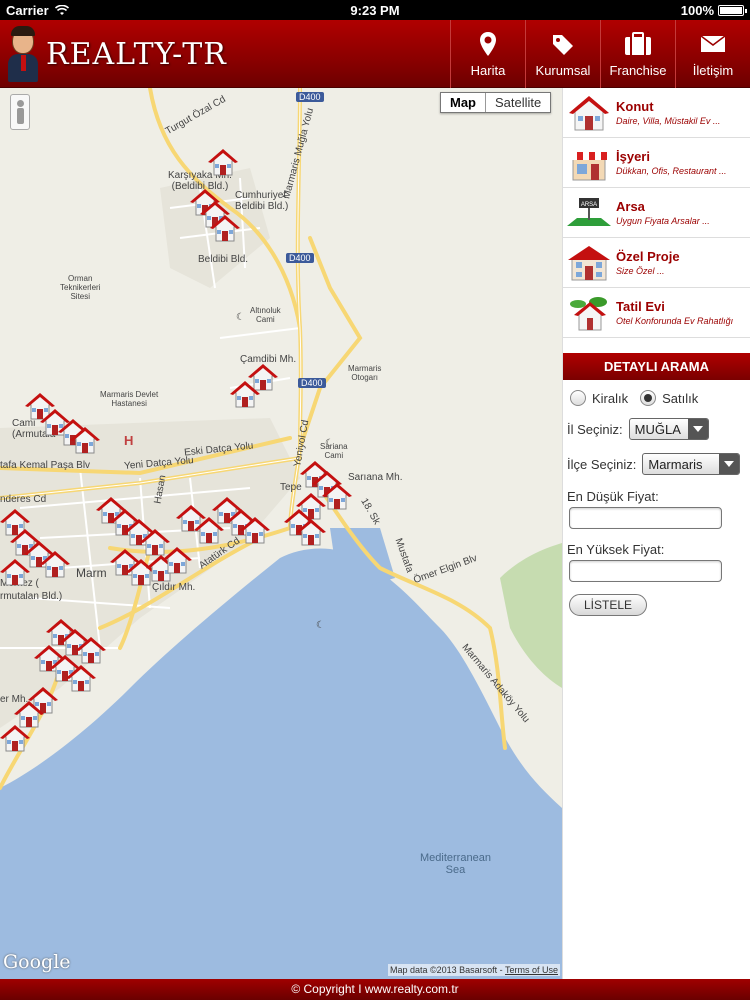  I want to click on category-title: Konut, so click(635, 106).